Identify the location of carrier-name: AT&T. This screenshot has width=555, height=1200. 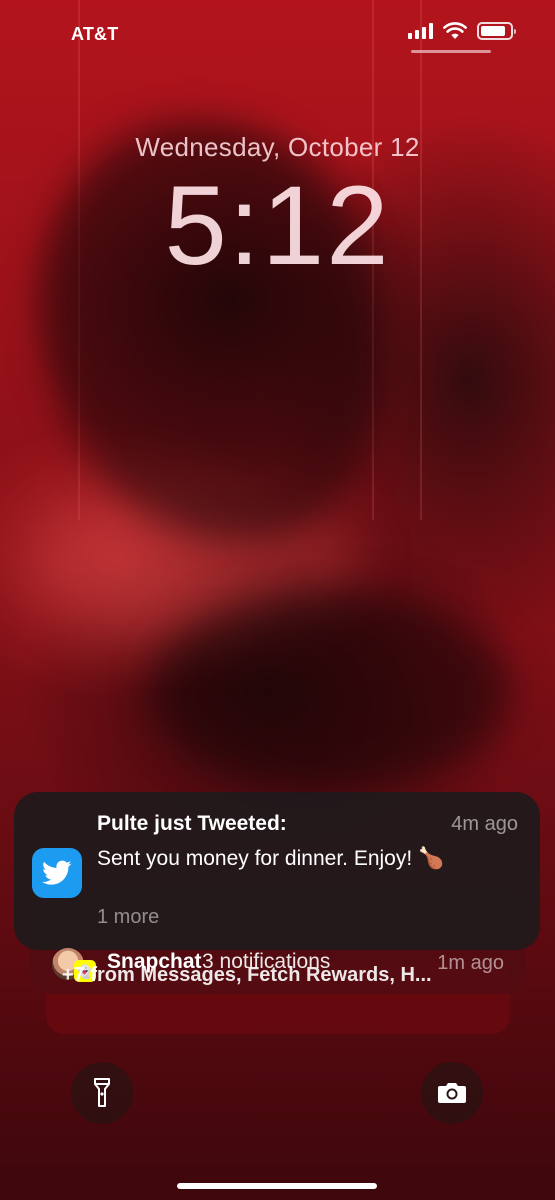
(95, 34).